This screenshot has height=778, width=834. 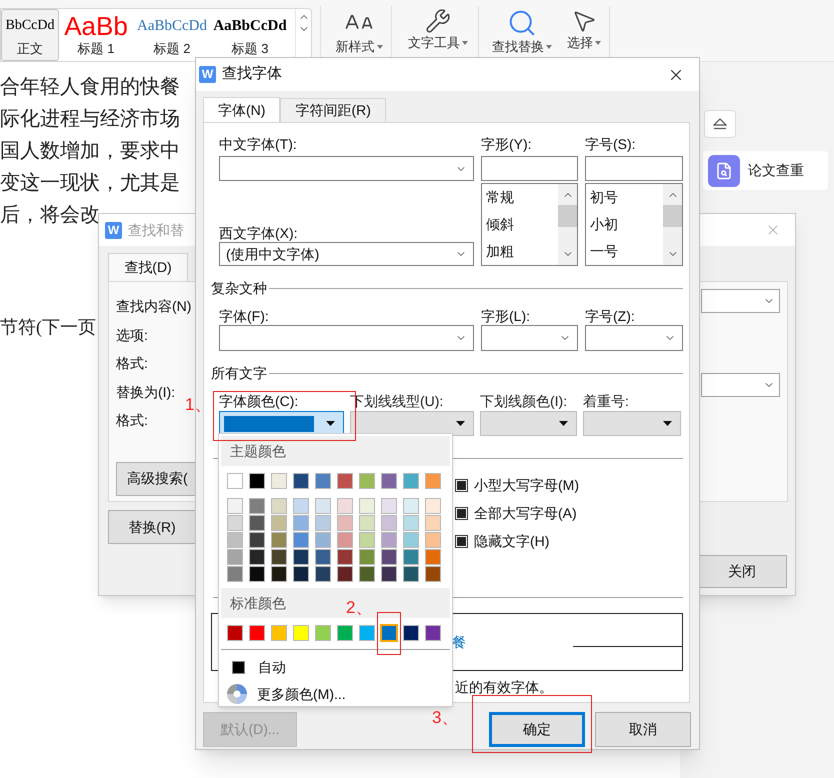 What do you see at coordinates (250, 35) in the screenshot?
I see `style-gallery-item: AaBbCcDd 标题 3` at bounding box center [250, 35].